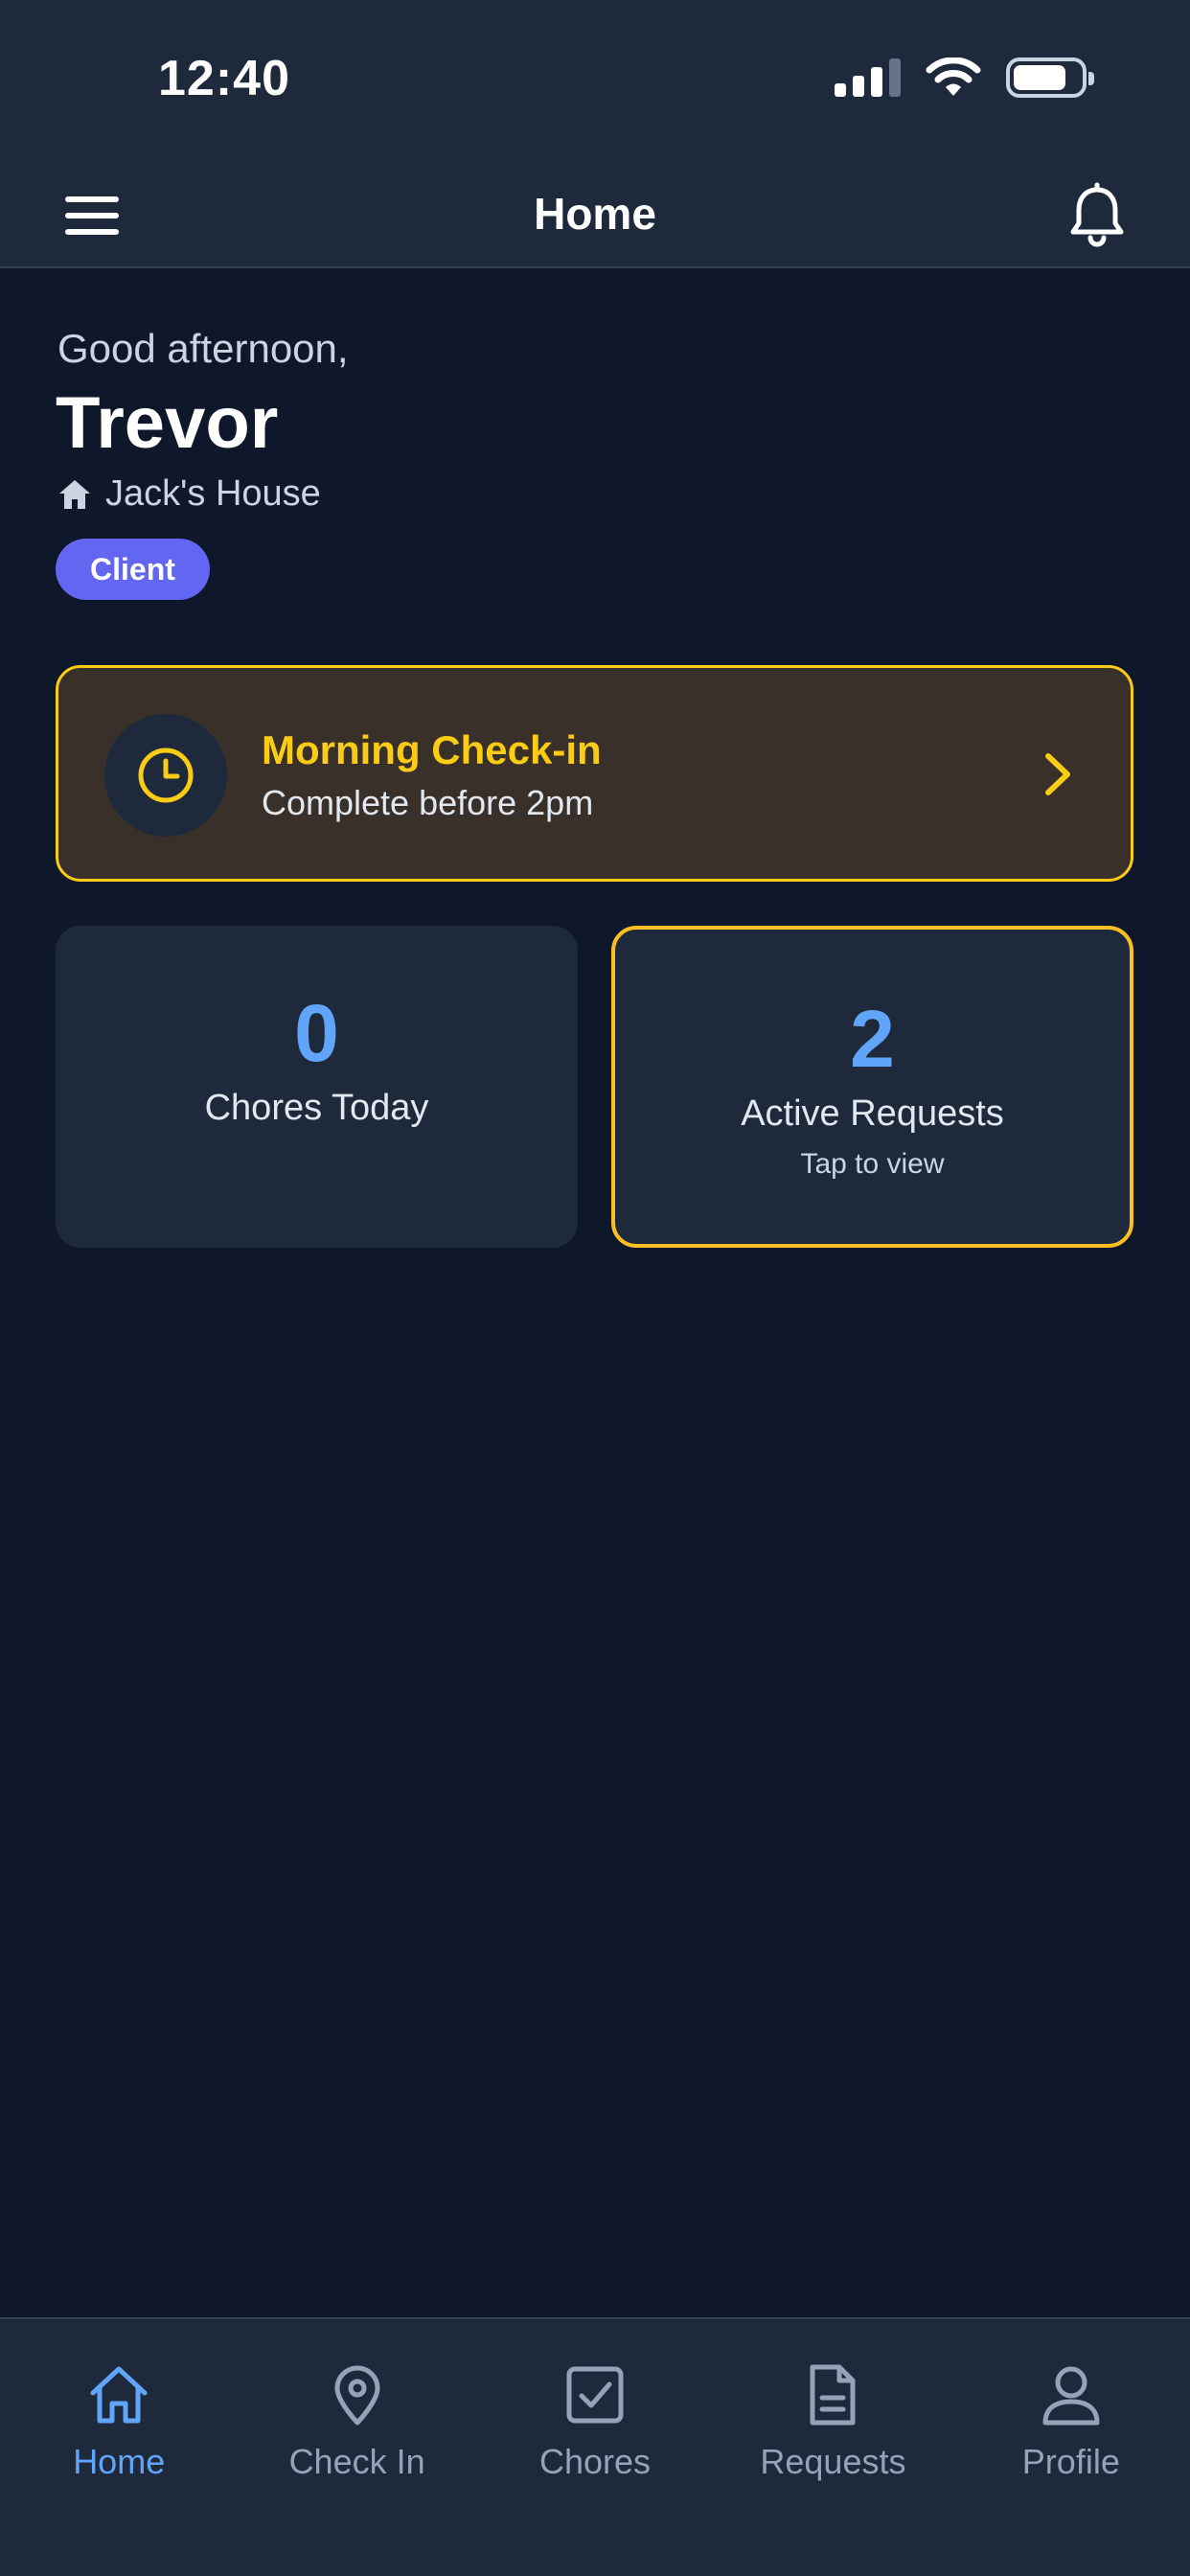  What do you see at coordinates (224, 78) in the screenshot?
I see `status-time: 12:40` at bounding box center [224, 78].